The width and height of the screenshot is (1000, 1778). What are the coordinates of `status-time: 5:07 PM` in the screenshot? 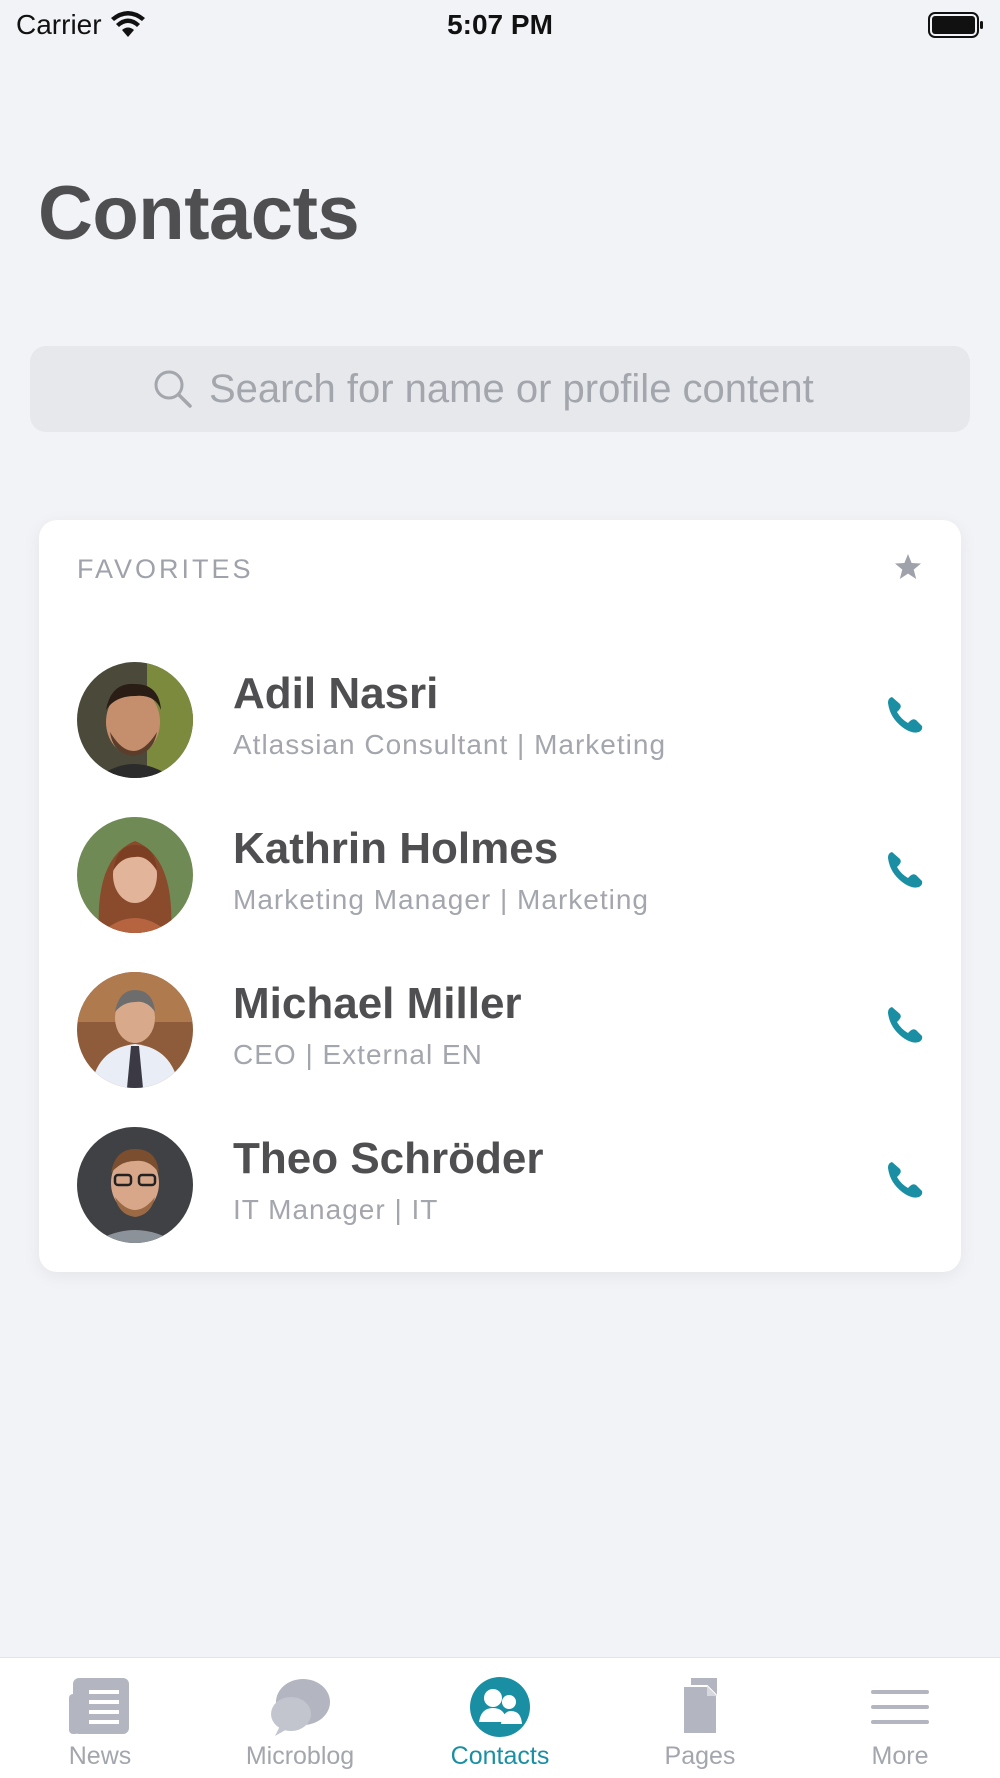 It's located at (500, 24).